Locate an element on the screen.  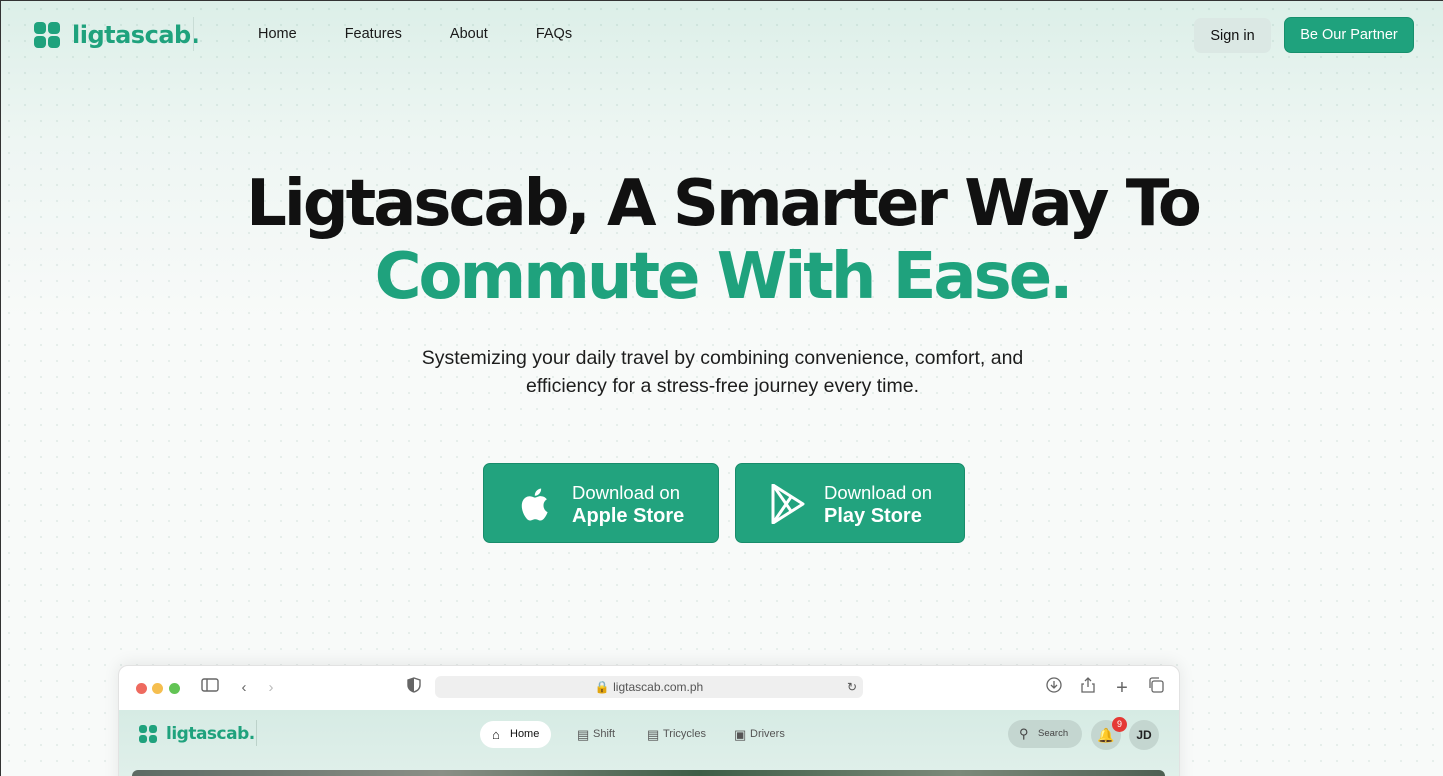
apple-icon is located at coordinates (536, 504).